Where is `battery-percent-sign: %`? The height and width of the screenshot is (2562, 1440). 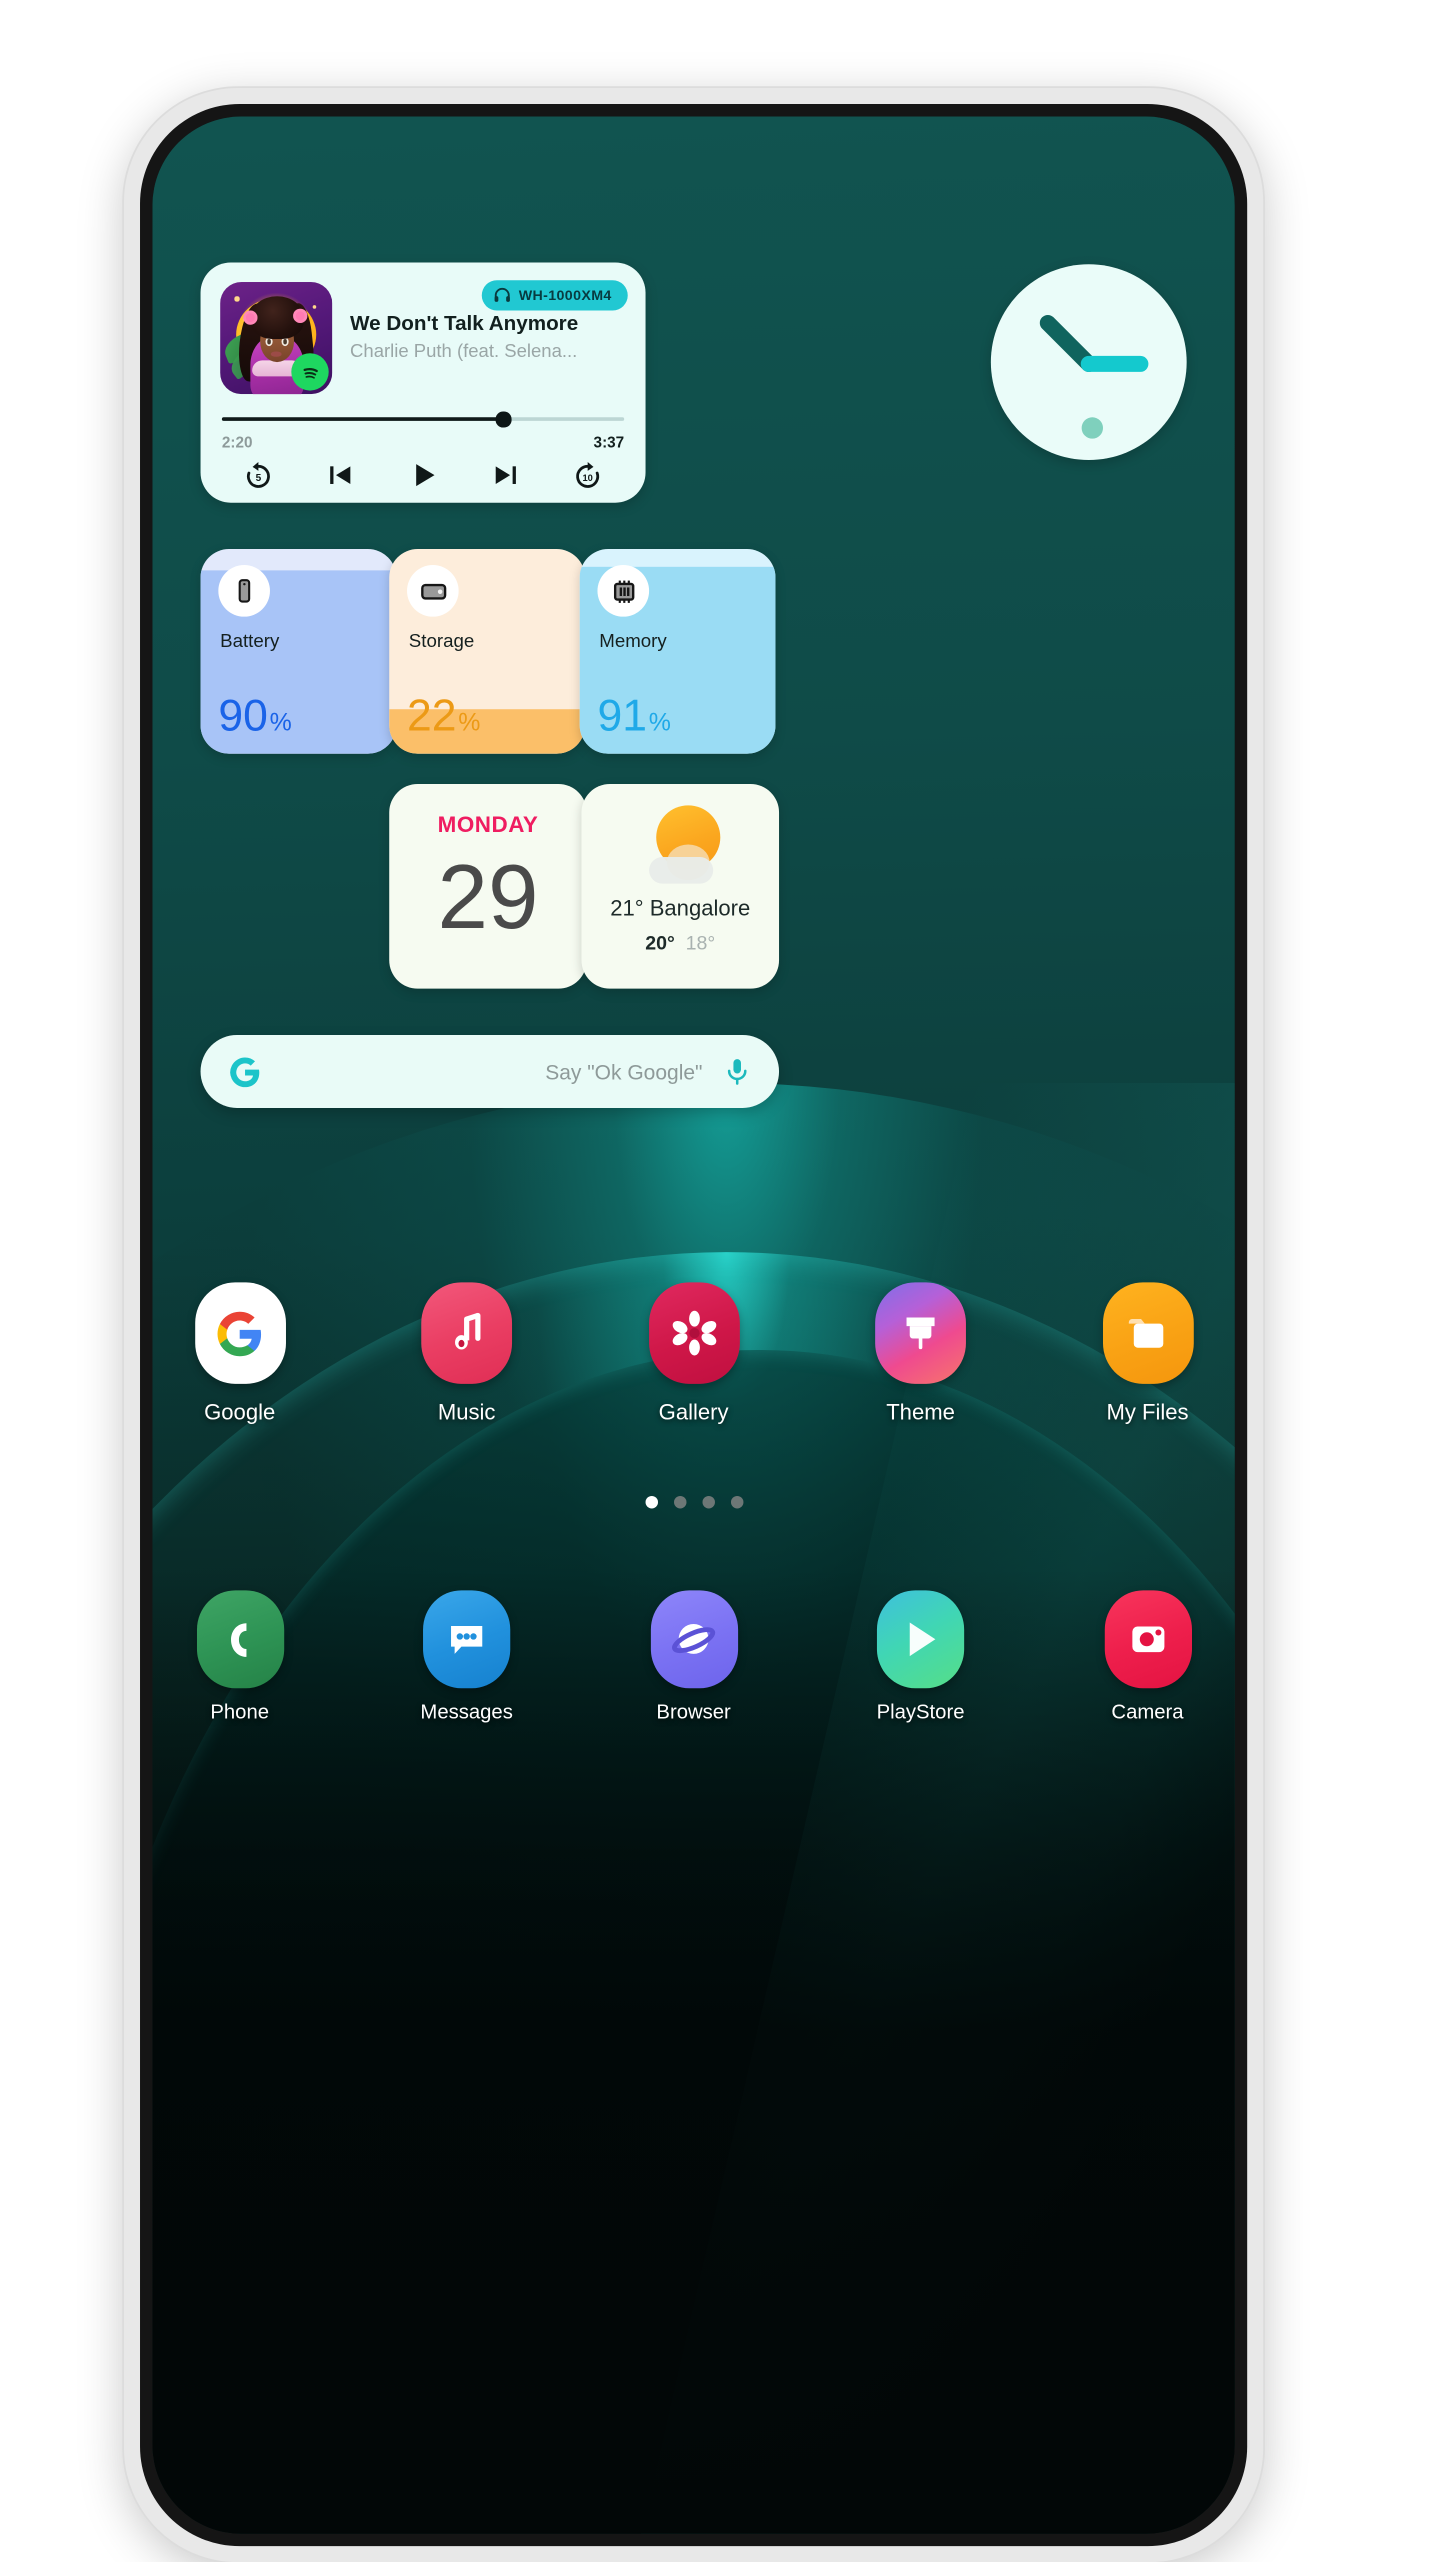
battery-percent-sign: % is located at coordinates (280, 721).